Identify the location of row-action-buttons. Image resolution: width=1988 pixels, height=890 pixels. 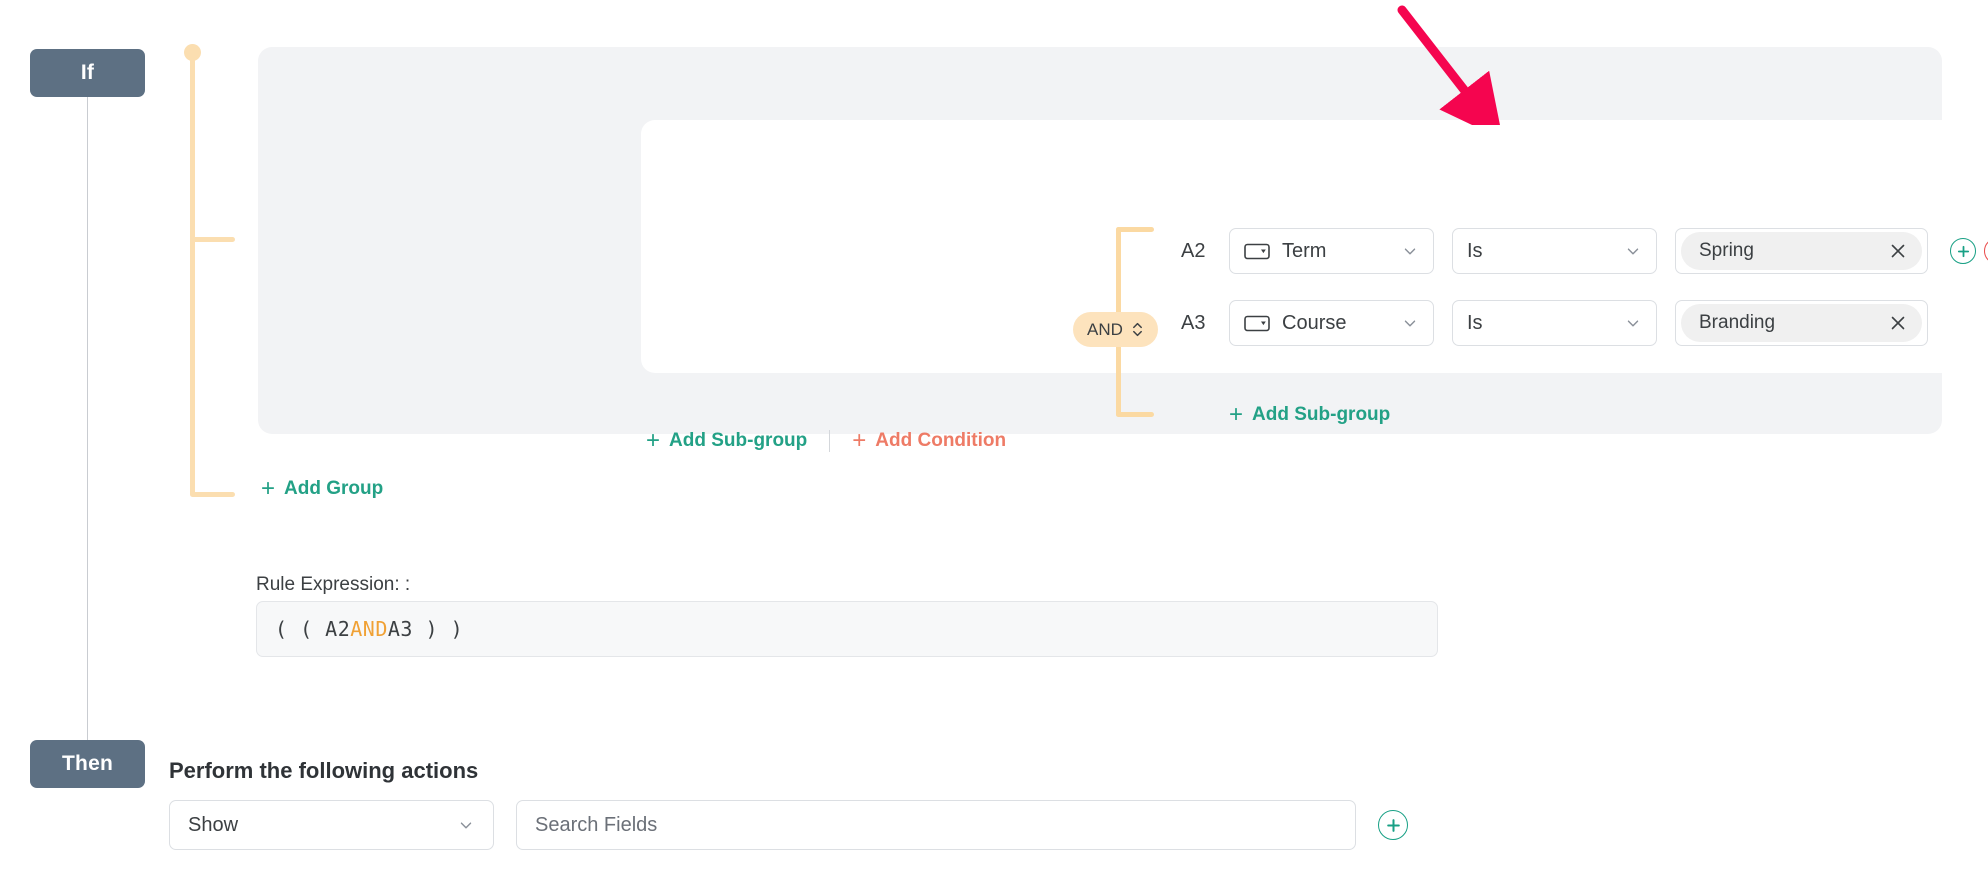
(1969, 251).